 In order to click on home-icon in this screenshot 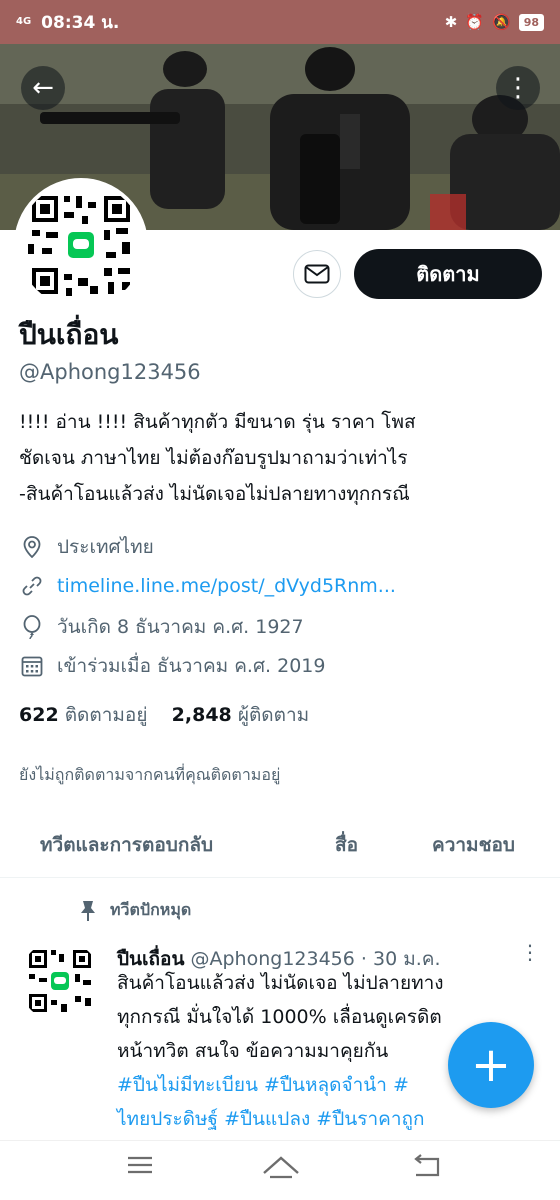, I will do `click(281, 1167)`.